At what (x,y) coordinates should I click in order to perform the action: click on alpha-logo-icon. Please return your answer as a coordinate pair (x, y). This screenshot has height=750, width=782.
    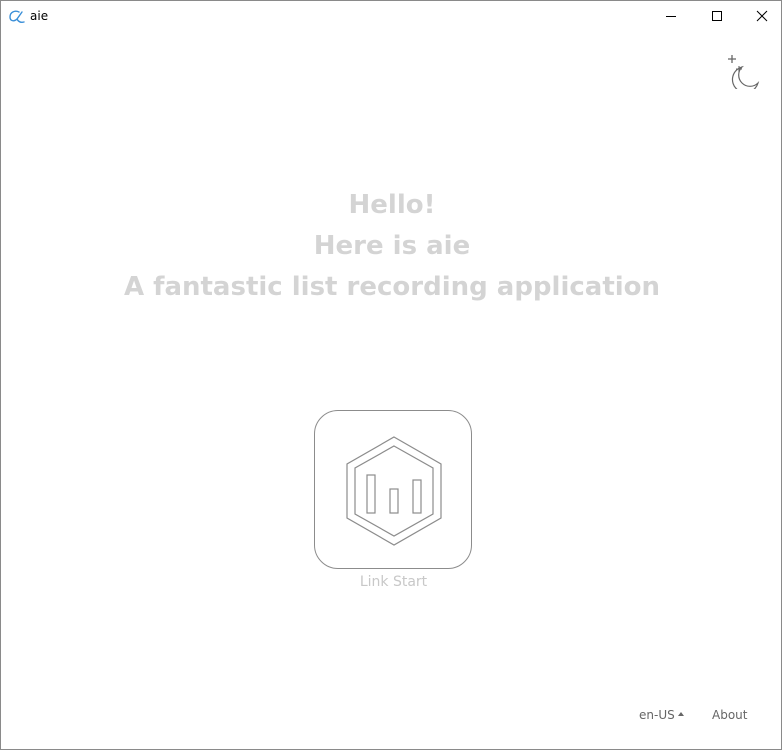
    Looking at the image, I should click on (17, 16).